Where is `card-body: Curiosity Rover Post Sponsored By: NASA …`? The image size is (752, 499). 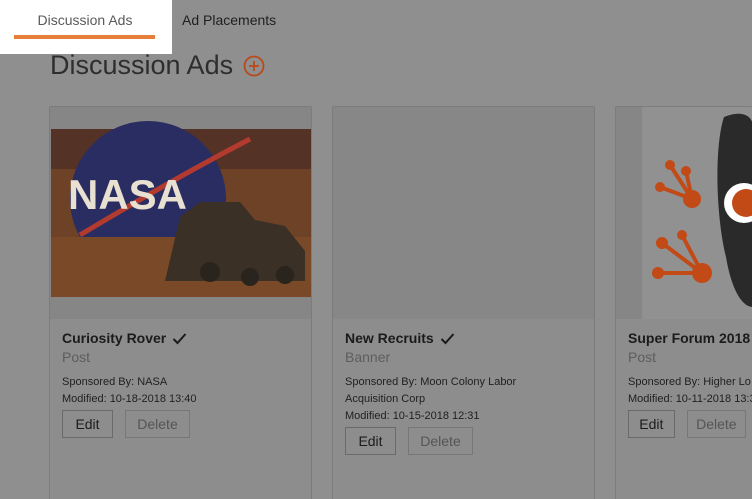
card-body: Curiosity Rover Post Sponsored By: NASA … is located at coordinates (183, 384).